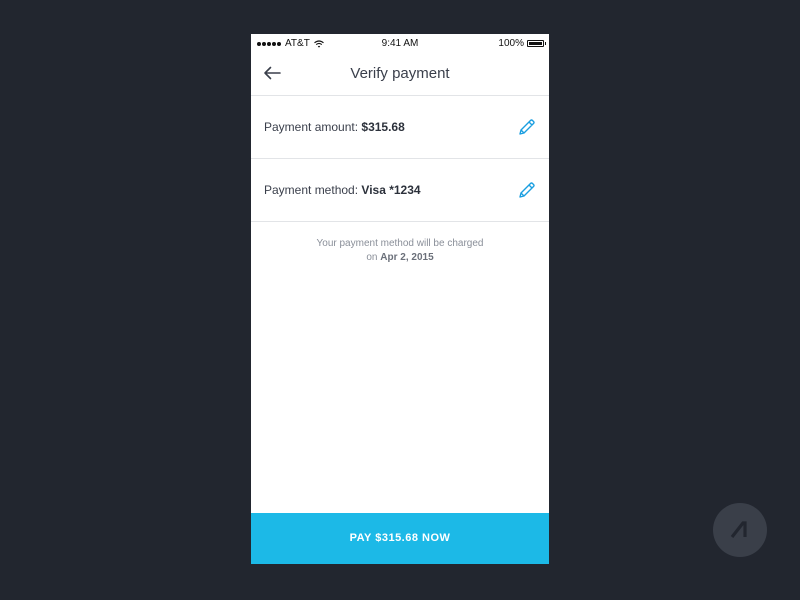  What do you see at coordinates (740, 530) in the screenshot?
I see `brand-logo-icon` at bounding box center [740, 530].